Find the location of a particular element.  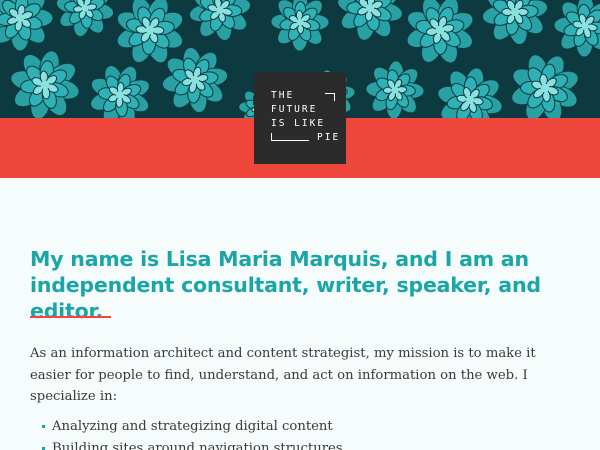

heading-prefix: My name is is located at coordinates (98, 259).